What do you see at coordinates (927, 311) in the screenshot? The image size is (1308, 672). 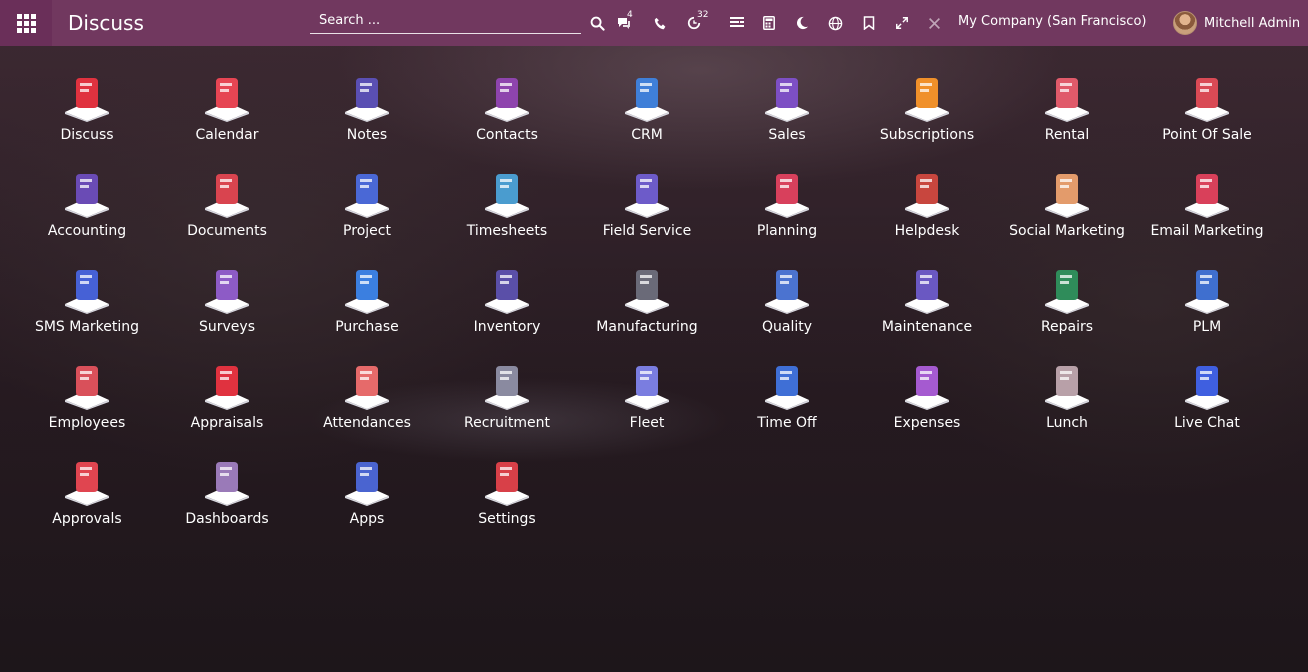 I see `app-tile-maintenance: Maintenance` at bounding box center [927, 311].